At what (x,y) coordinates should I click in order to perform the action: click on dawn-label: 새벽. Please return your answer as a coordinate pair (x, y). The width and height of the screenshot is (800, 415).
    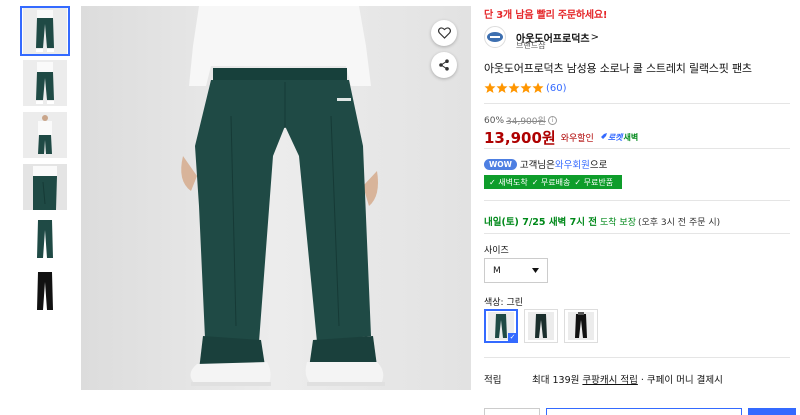
    Looking at the image, I should click on (631, 137).